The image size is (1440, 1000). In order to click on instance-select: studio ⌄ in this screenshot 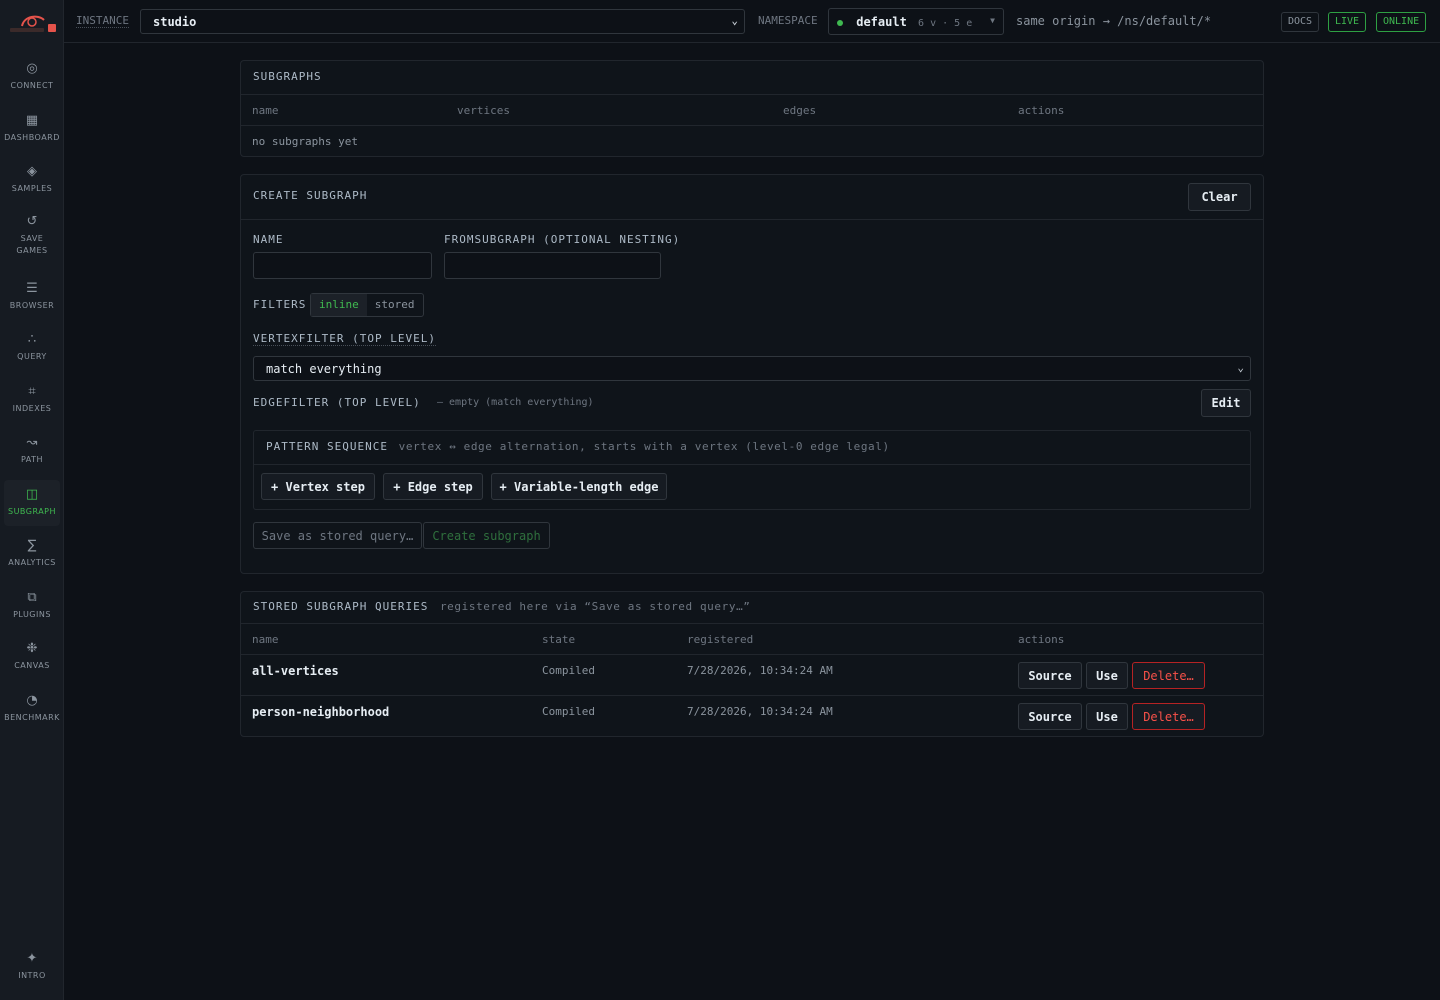, I will do `click(442, 21)`.